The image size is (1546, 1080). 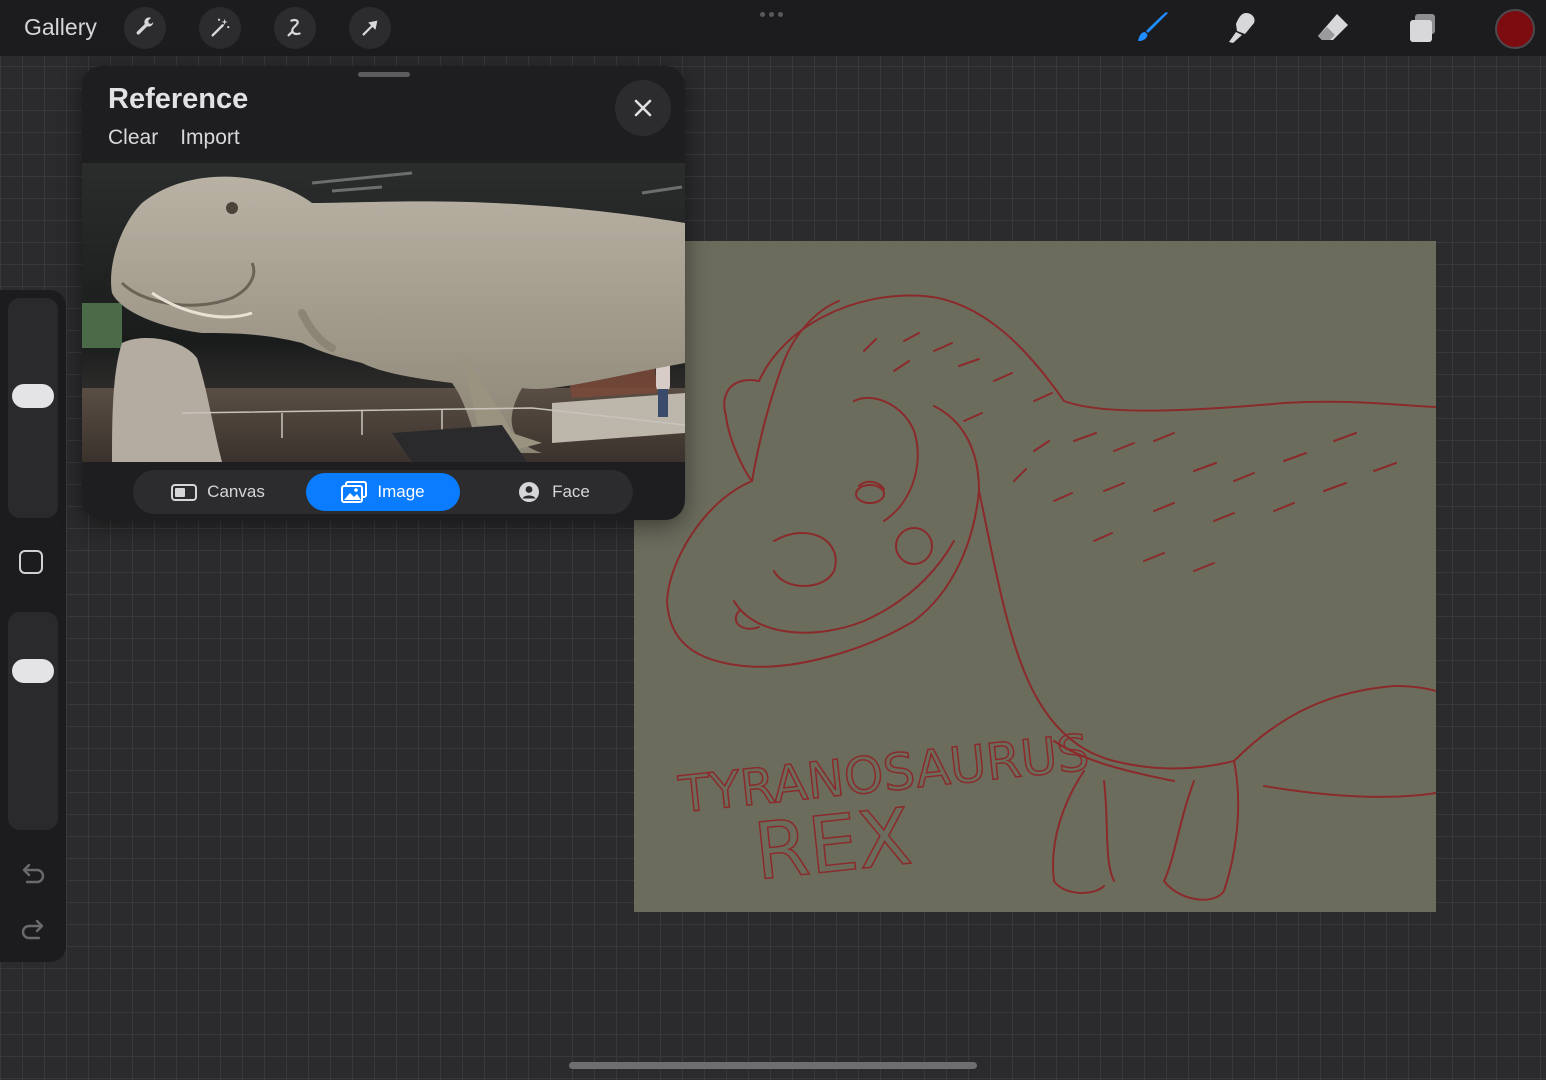 What do you see at coordinates (1515, 29) in the screenshot?
I see `color-picker-button` at bounding box center [1515, 29].